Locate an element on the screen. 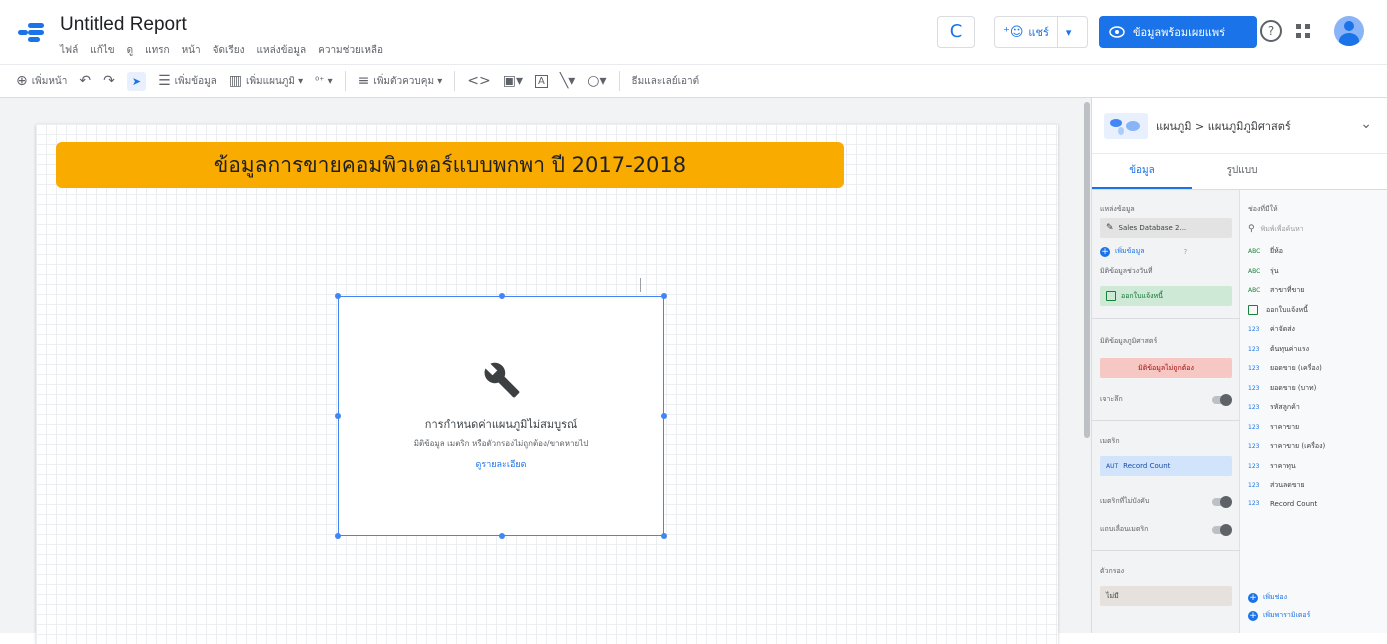  field-item: 123 ราคาขาย (เครื่อง) is located at coordinates (1286, 446).